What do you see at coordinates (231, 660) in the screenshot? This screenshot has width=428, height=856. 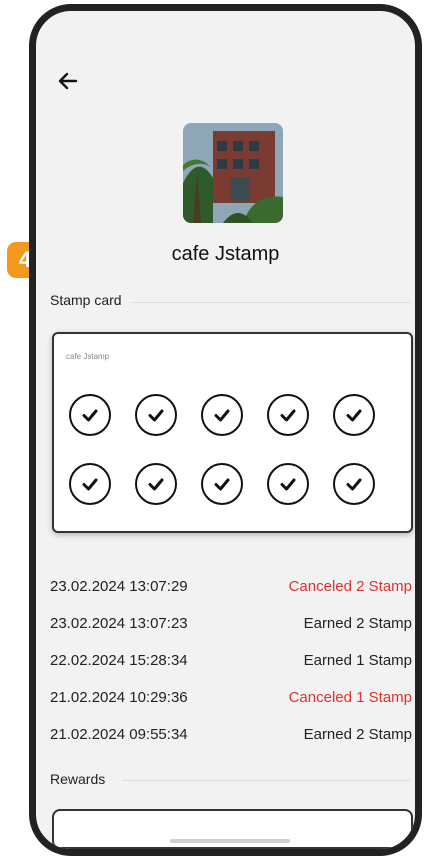 I see `history-row: 22.02.2024 15:28:34 Earned 1 Stamp` at bounding box center [231, 660].